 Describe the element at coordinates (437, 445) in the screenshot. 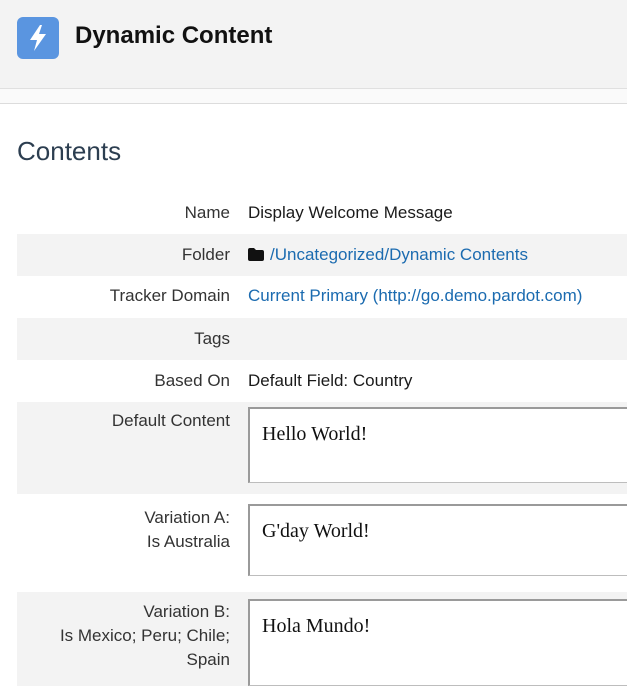

I see `default-content-preview: Hello World!` at that location.